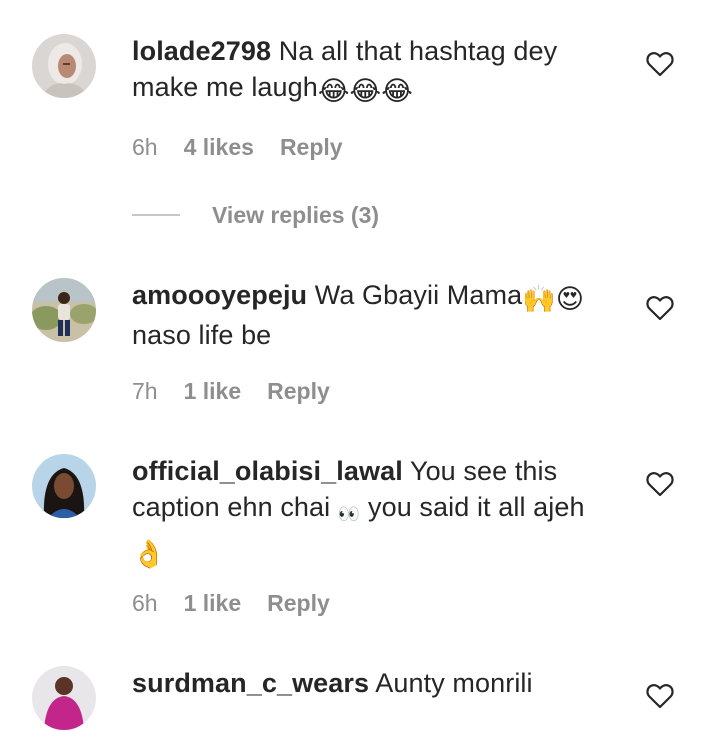 The width and height of the screenshot is (720, 730). I want to click on view-replies: View replies (3), so click(255, 215).